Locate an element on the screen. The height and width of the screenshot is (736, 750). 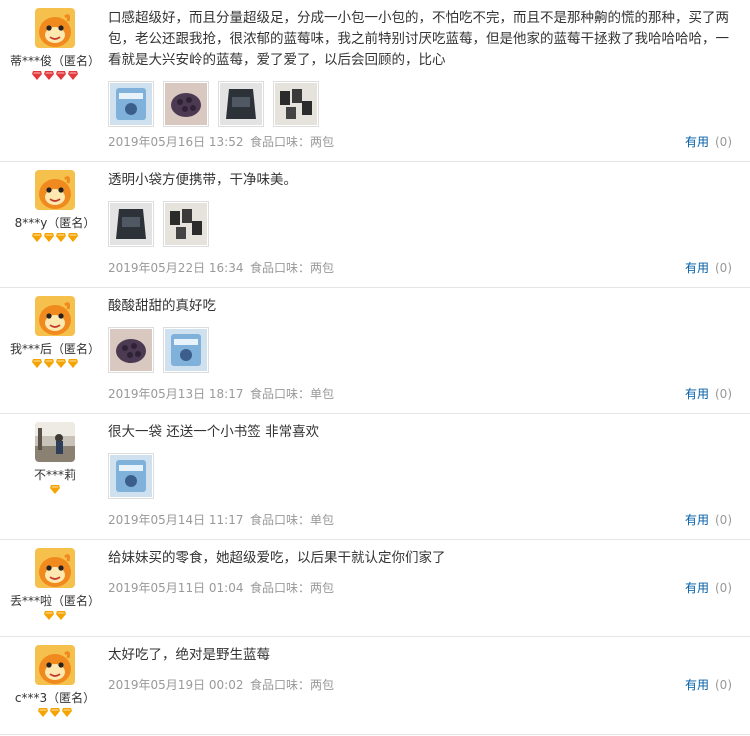
reviewer-name: 丢***啦（匿名） is located at coordinates (54, 601).